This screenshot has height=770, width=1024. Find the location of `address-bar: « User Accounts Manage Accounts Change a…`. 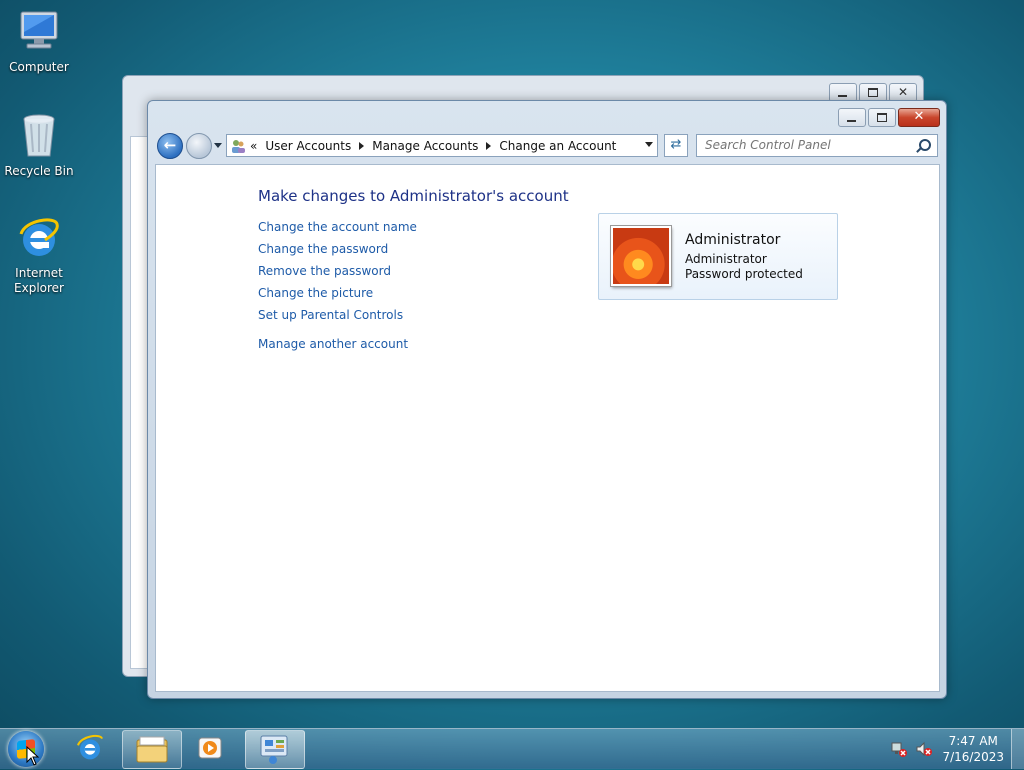

address-bar: « User Accounts Manage Accounts Change a… is located at coordinates (442, 145).